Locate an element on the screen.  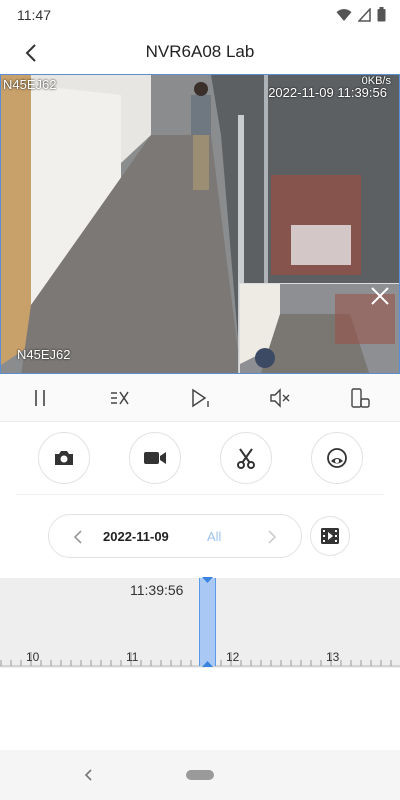
speed-button is located at coordinates (120, 397).